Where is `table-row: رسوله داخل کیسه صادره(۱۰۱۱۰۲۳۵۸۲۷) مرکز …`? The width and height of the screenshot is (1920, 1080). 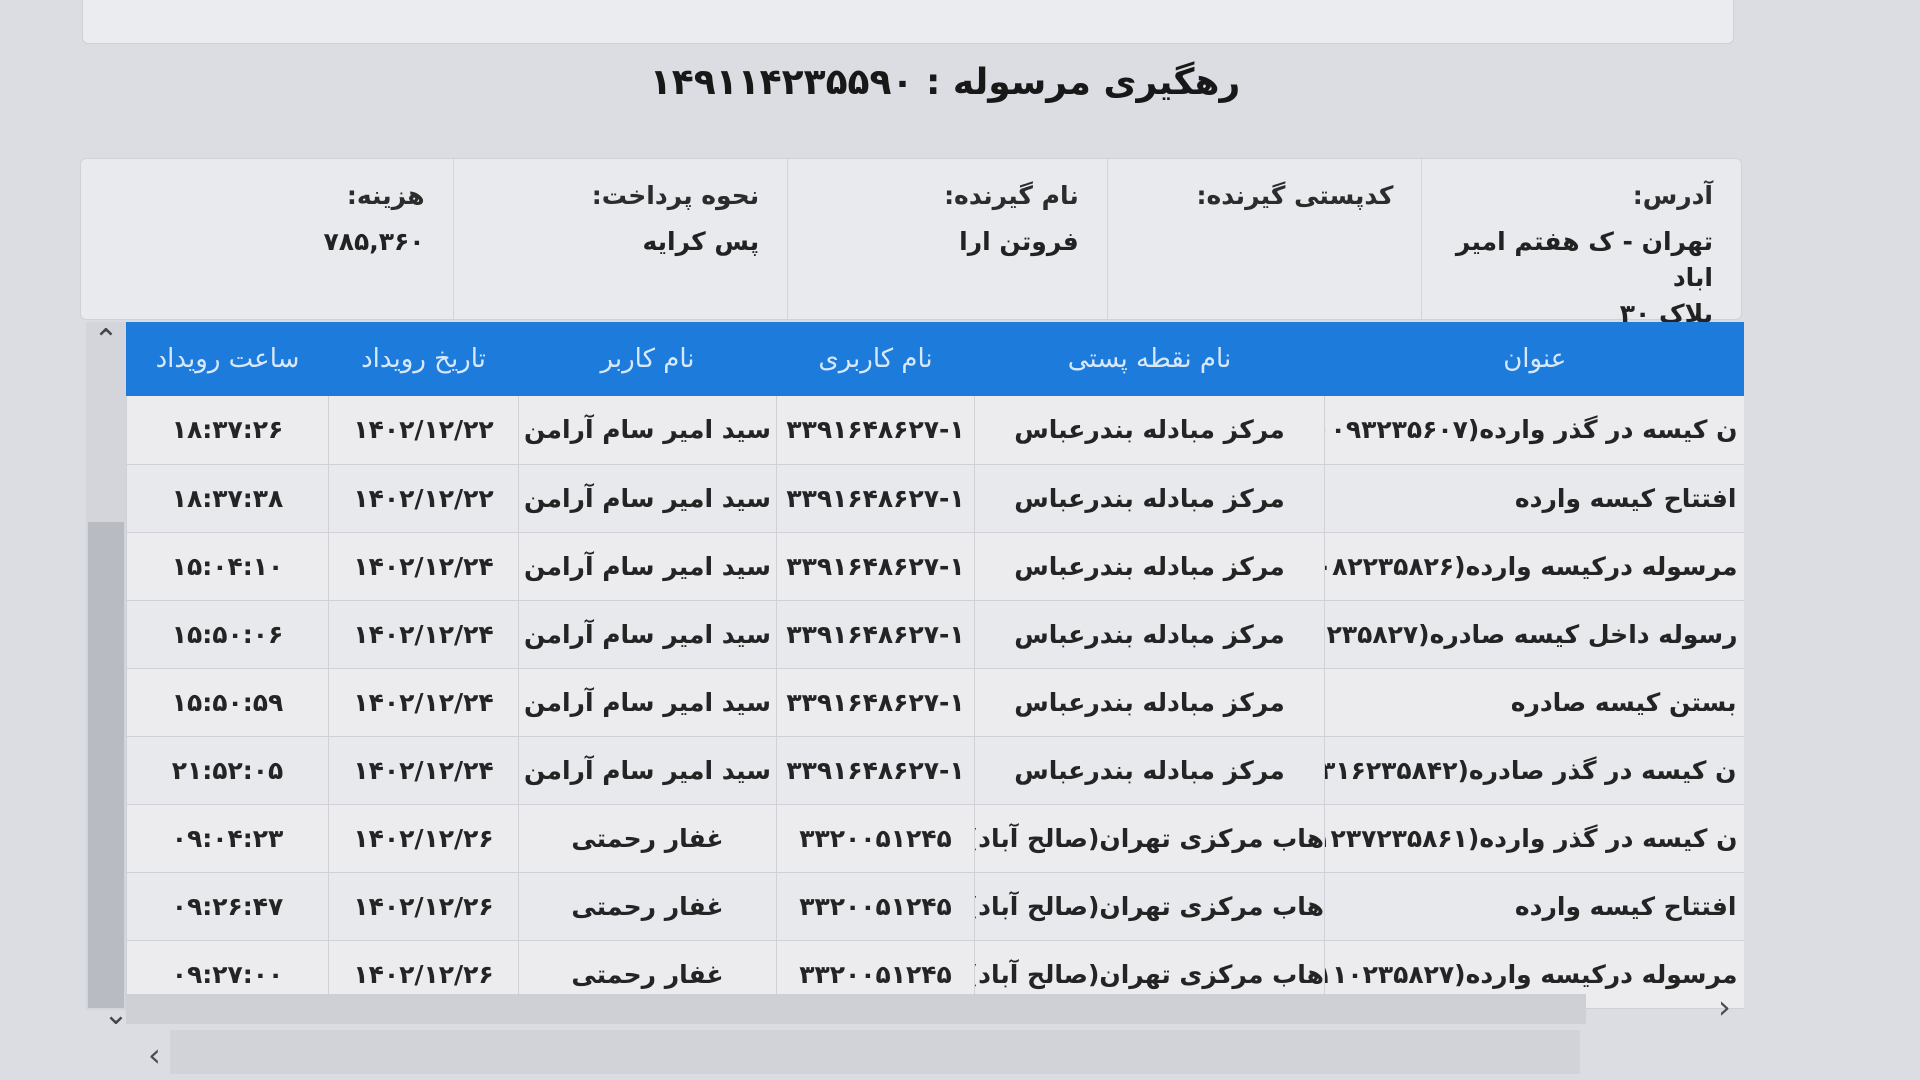 table-row: رسوله داخل کیسه صادره(۱۰۱۱۰۲۳۵۸۲۷) مرکز … is located at coordinates (935, 634).